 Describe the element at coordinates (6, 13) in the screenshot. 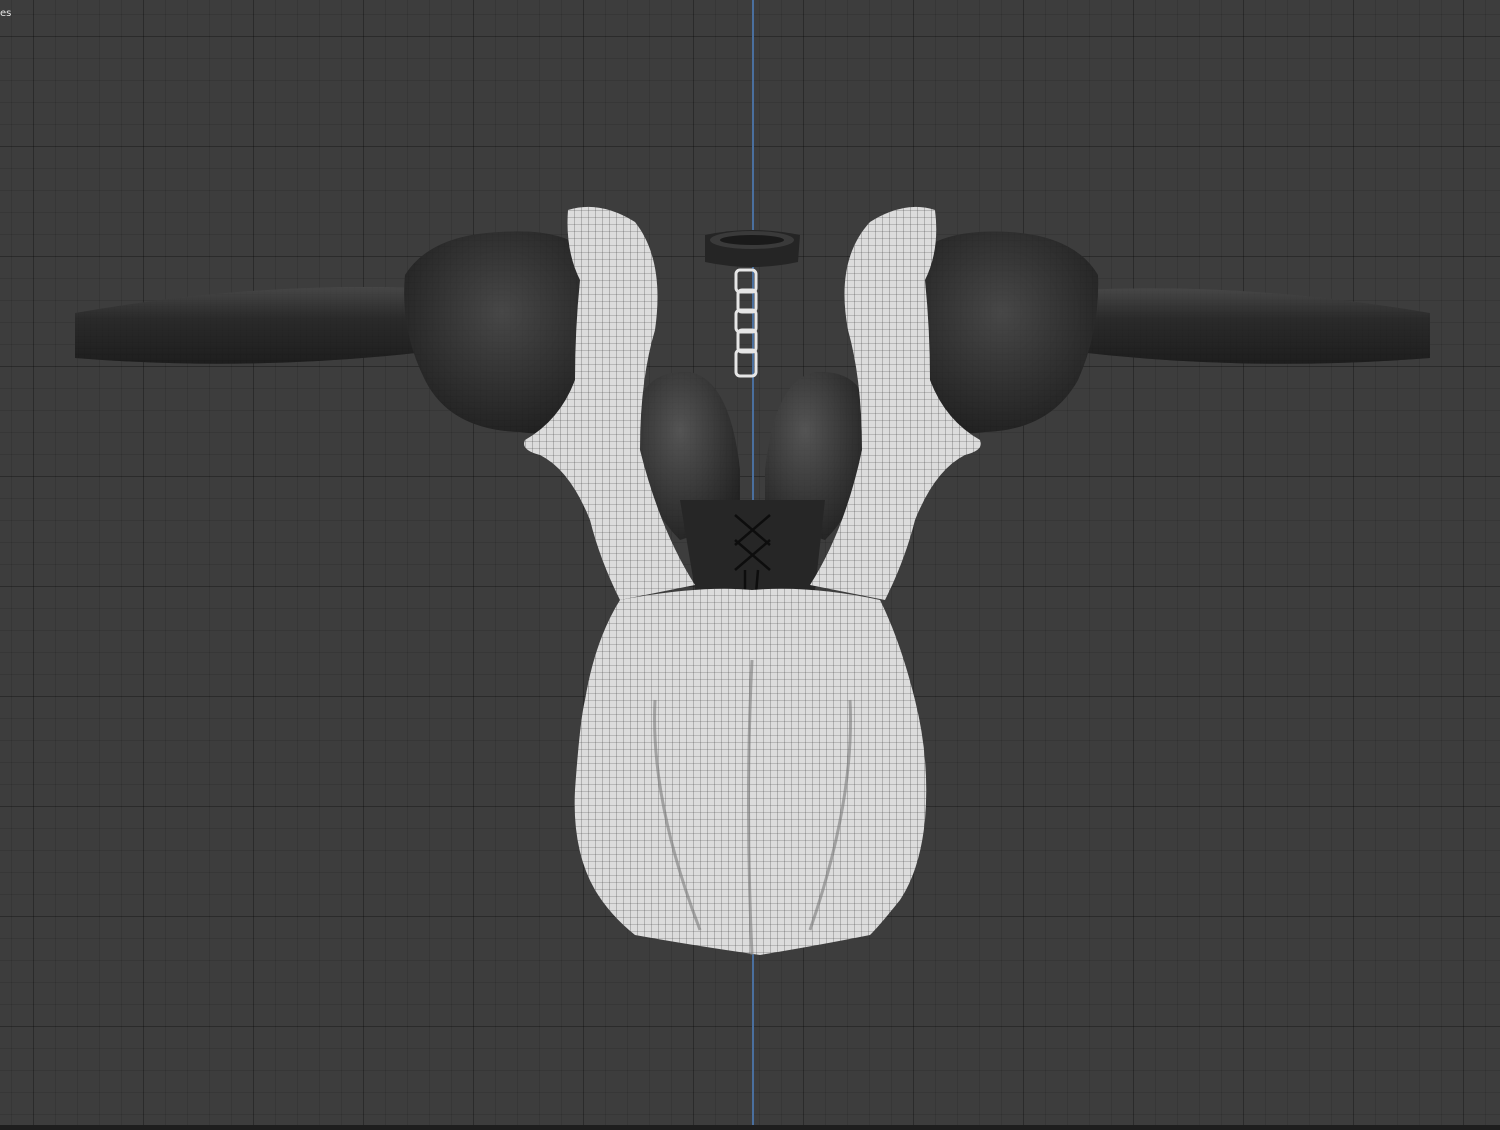

I see `viewport-corner-label: es` at that location.